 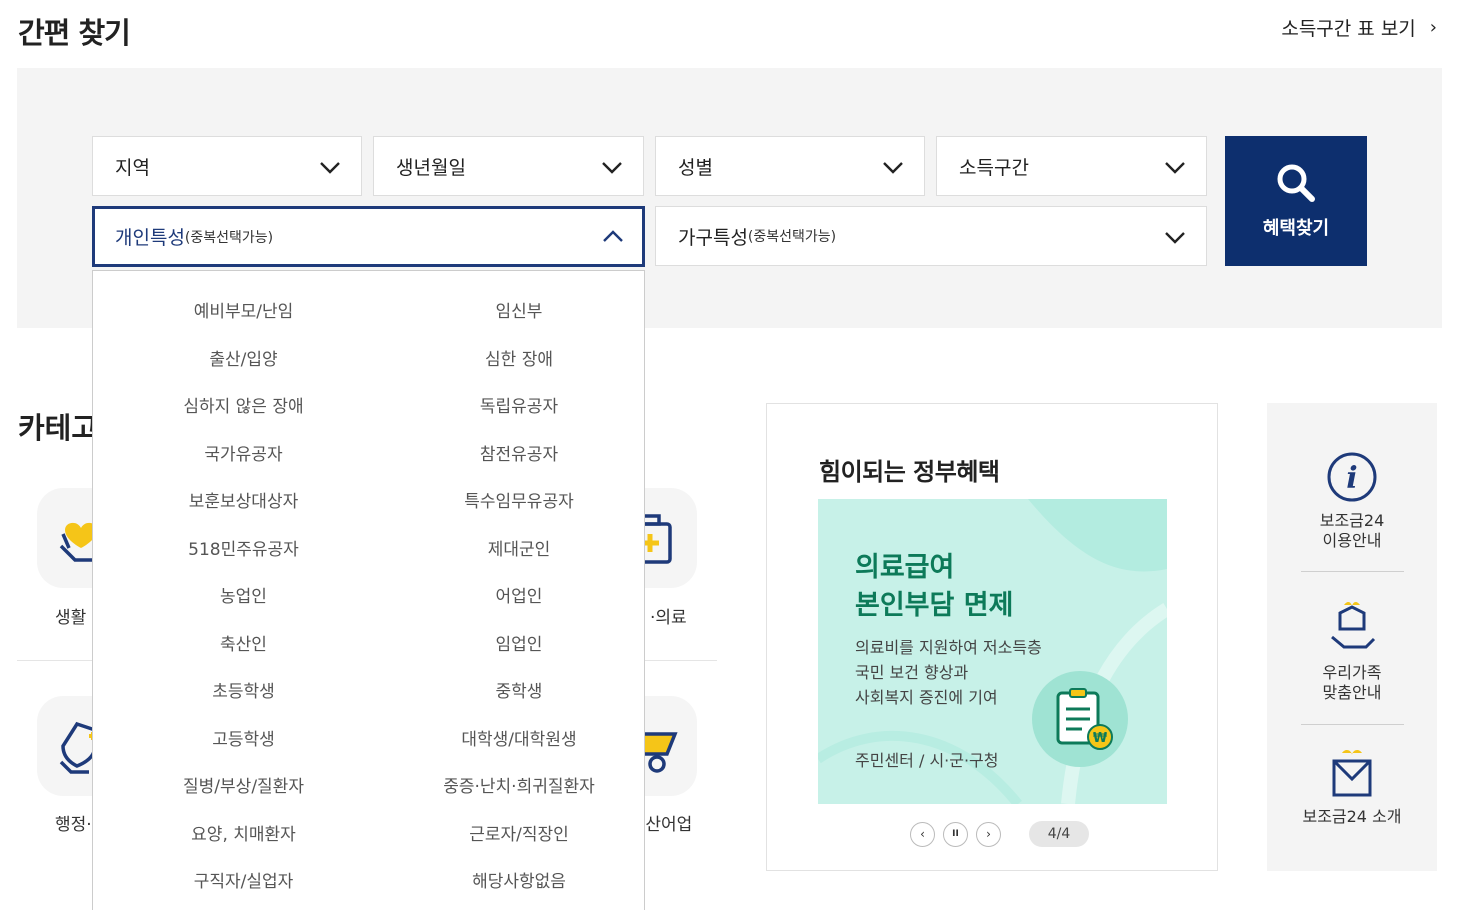 I want to click on income-table-link-label: 소득구간 표 보기, so click(x=1348, y=29).